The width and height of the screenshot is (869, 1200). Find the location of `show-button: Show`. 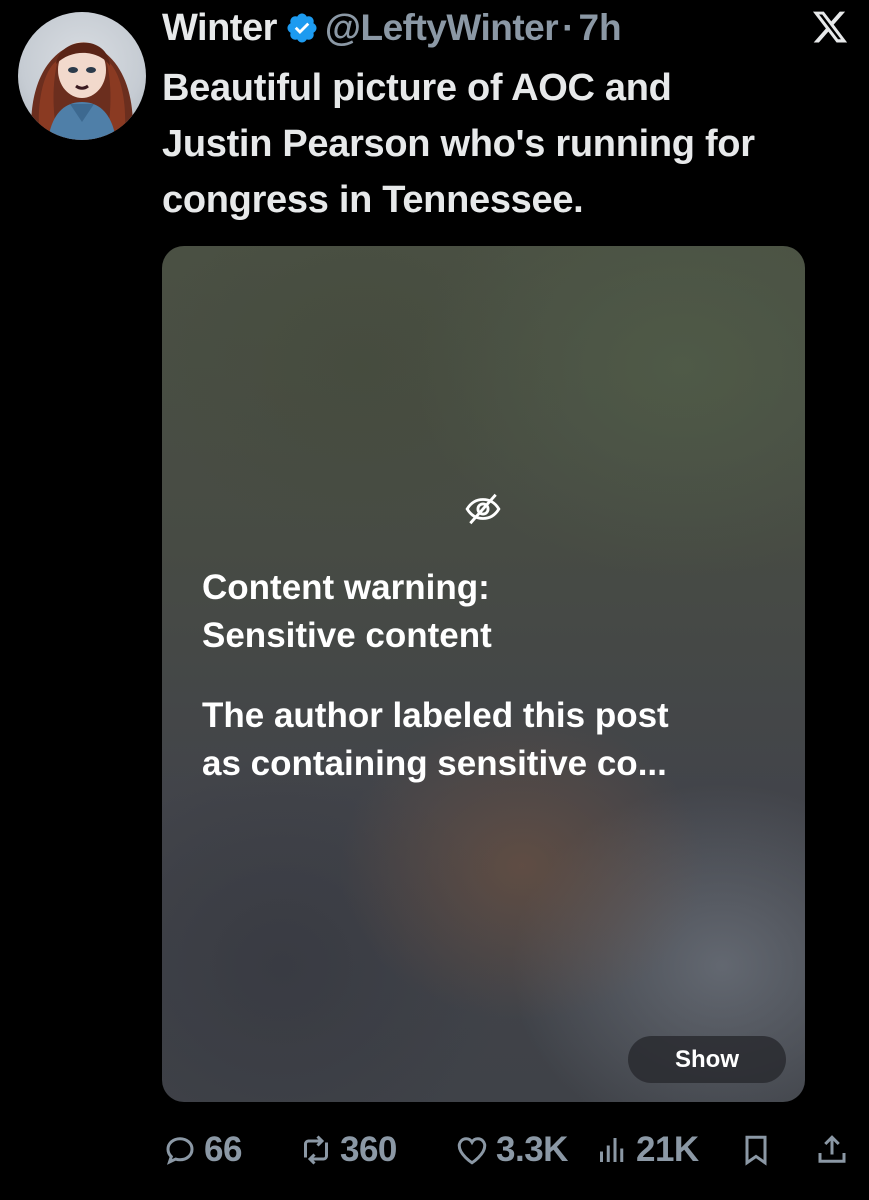

show-button: Show is located at coordinates (707, 1059).